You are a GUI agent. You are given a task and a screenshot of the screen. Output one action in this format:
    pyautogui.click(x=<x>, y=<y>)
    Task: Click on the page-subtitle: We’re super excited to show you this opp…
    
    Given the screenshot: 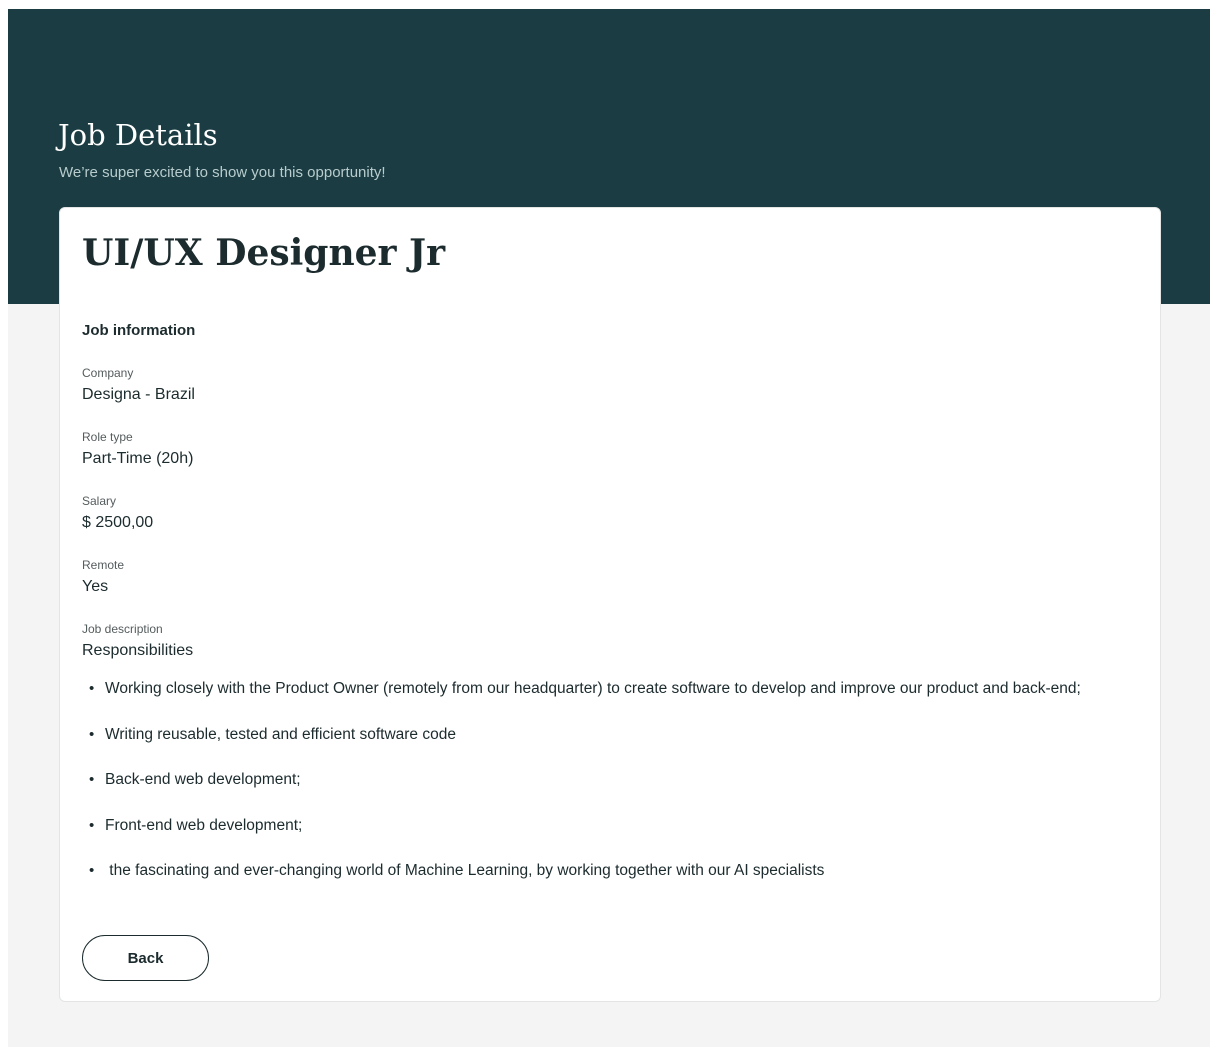 What is the action you would take?
    pyautogui.click(x=222, y=172)
    